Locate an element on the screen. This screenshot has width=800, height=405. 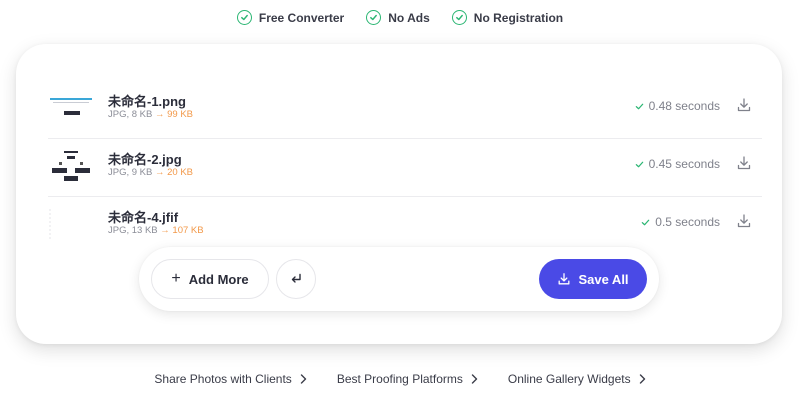
original-format-size: JPG, 9 KB is located at coordinates (130, 172).